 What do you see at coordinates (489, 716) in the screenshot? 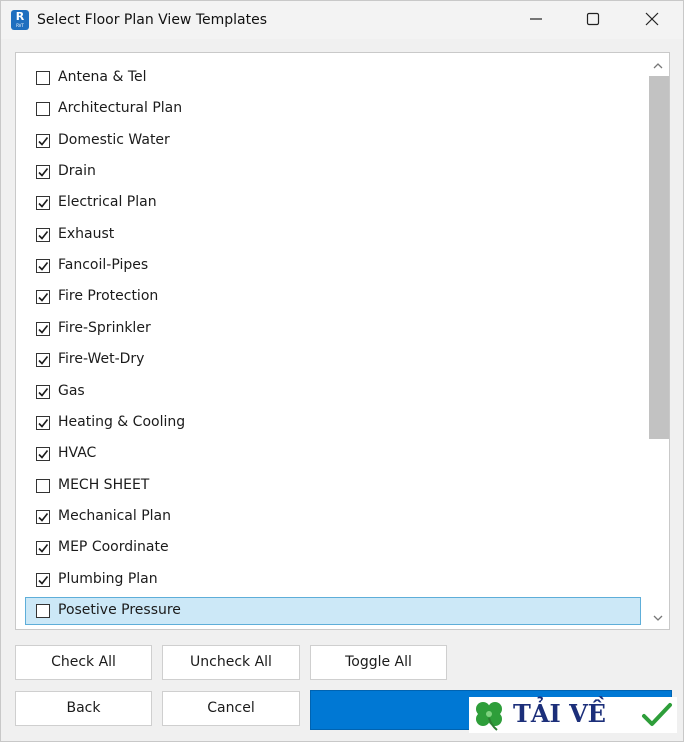
I see `clover-icon` at bounding box center [489, 716].